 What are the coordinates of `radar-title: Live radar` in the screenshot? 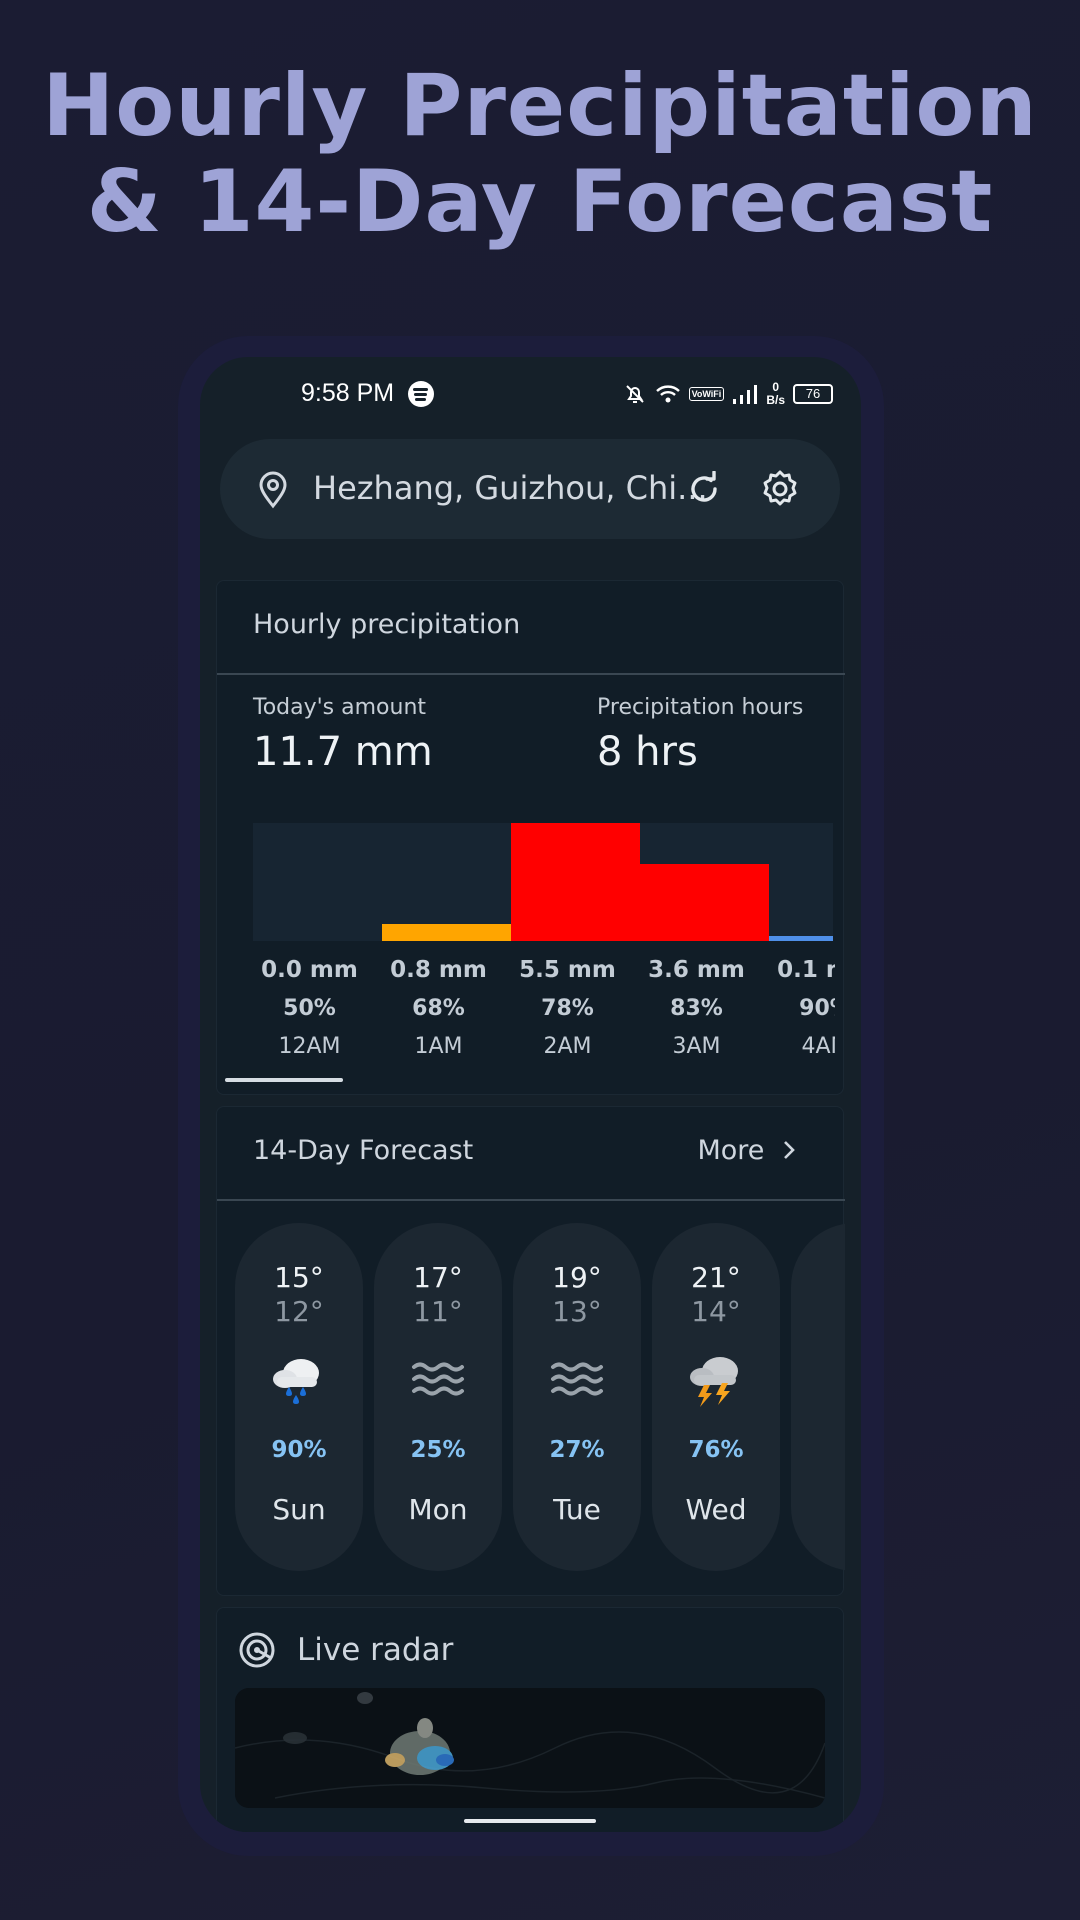 It's located at (375, 1650).